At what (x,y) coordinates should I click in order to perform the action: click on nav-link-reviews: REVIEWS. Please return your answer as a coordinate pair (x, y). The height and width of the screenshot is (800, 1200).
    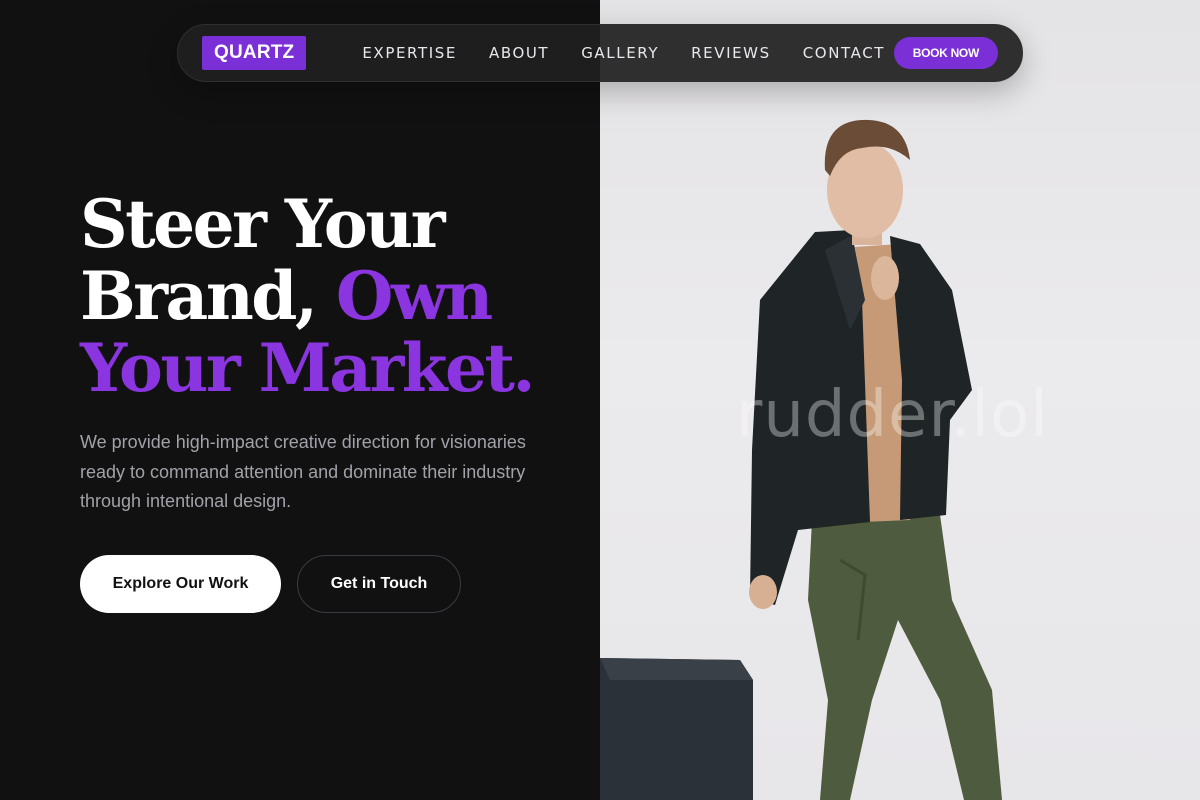
    Looking at the image, I should click on (731, 53).